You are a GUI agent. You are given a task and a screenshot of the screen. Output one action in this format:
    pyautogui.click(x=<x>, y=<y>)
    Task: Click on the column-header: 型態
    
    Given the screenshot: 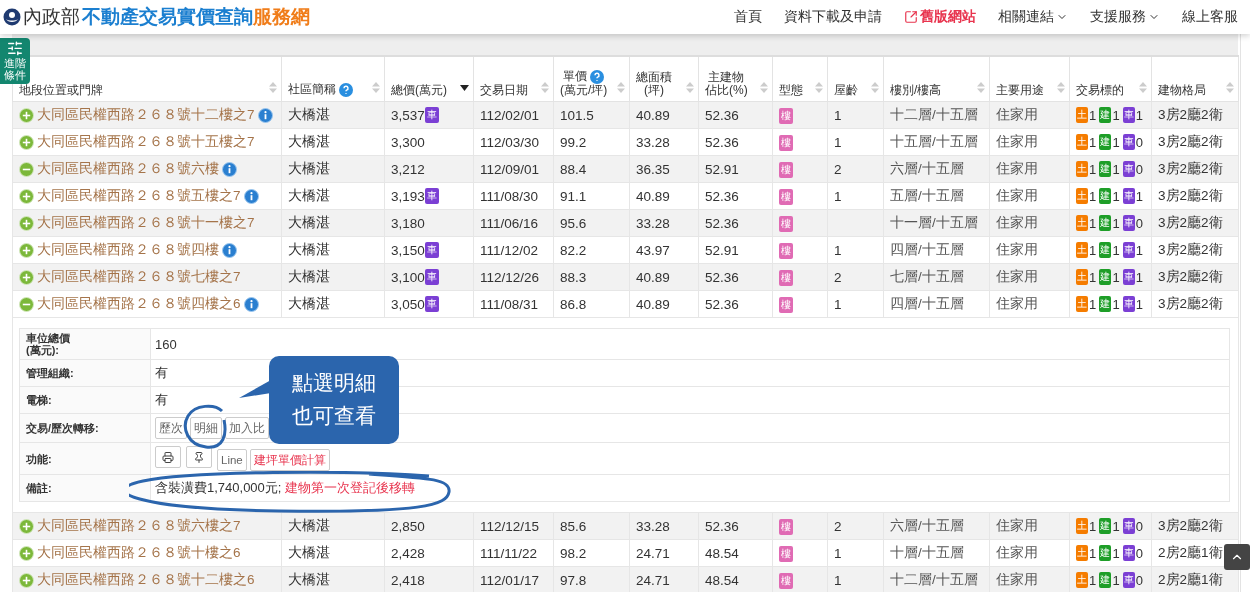 What is the action you would take?
    pyautogui.click(x=791, y=90)
    